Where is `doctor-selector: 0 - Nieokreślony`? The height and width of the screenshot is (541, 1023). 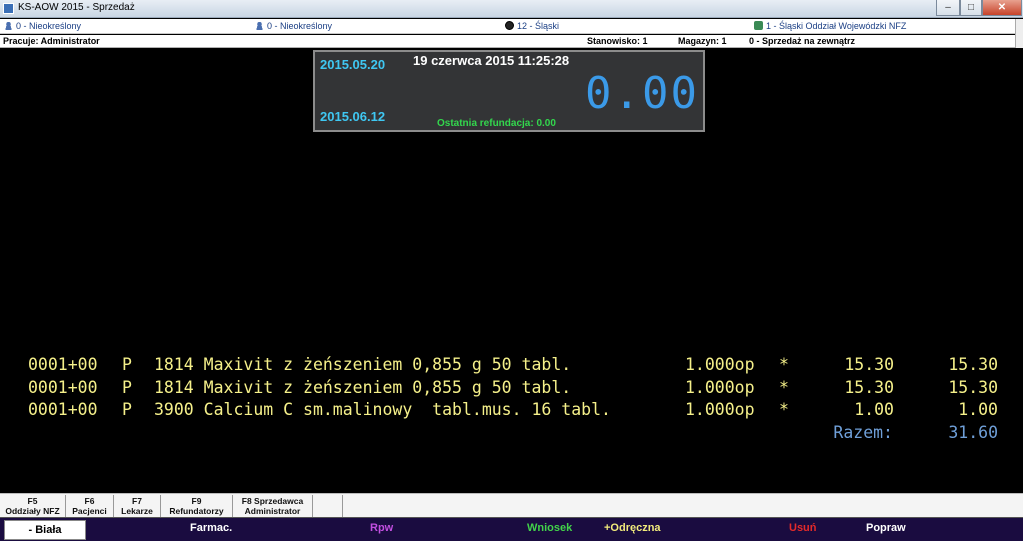
doctor-selector: 0 - Nieokreślony is located at coordinates (293, 26).